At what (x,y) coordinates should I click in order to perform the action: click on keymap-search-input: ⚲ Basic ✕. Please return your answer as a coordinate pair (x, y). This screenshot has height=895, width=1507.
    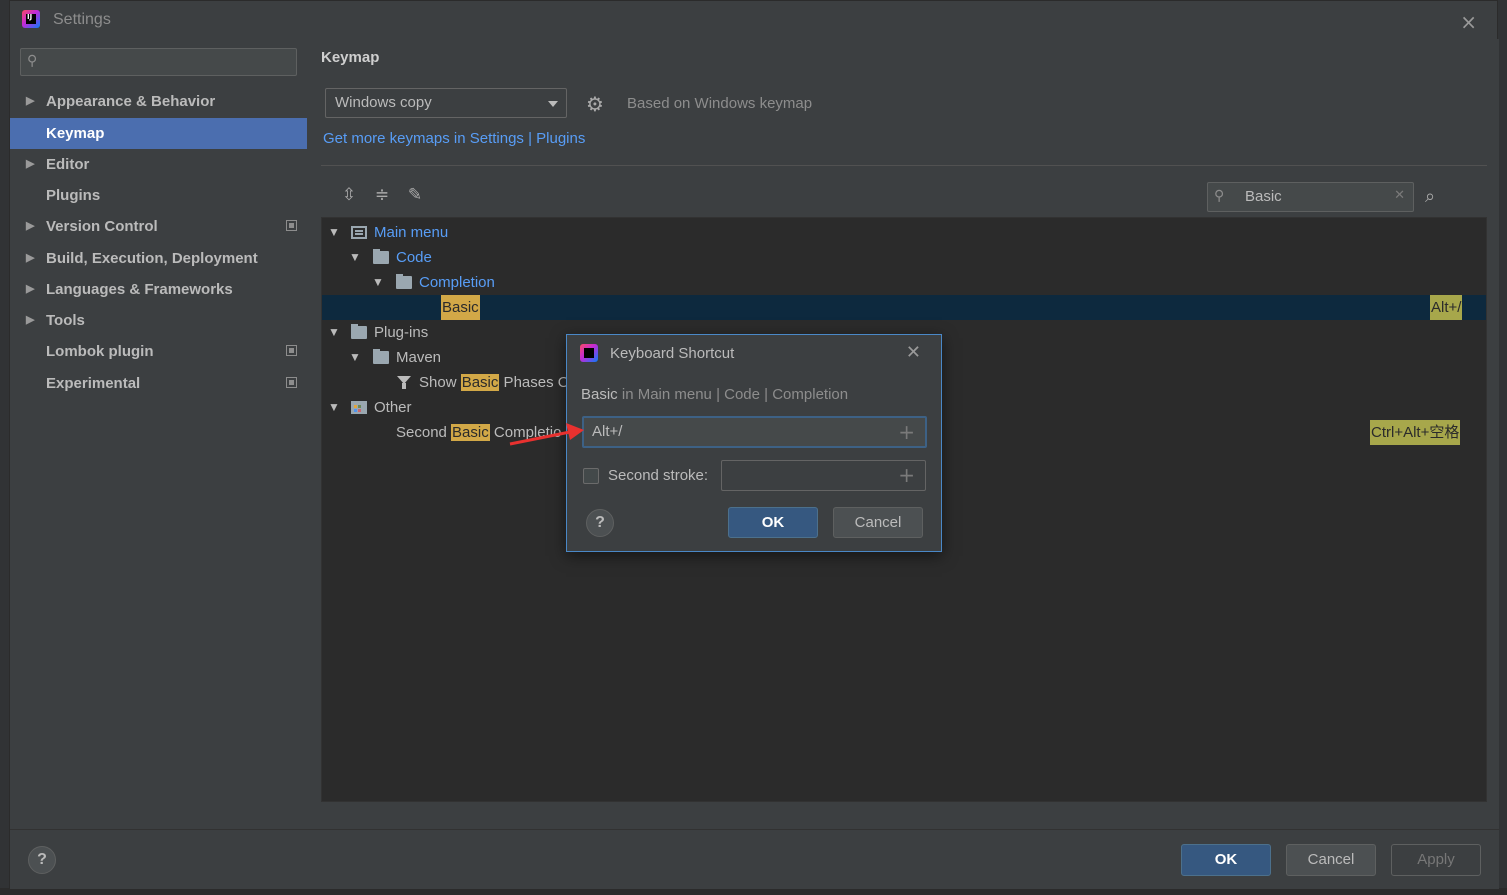
    Looking at the image, I should click on (1310, 197).